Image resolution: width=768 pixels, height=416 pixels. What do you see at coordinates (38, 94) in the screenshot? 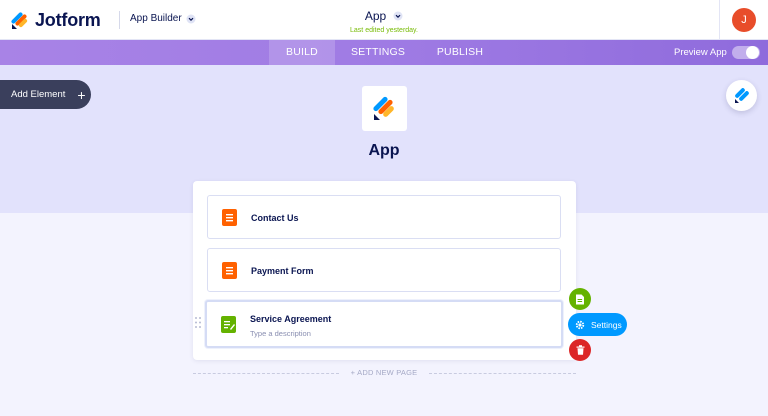
I see `add-element-label: Add Element` at bounding box center [38, 94].